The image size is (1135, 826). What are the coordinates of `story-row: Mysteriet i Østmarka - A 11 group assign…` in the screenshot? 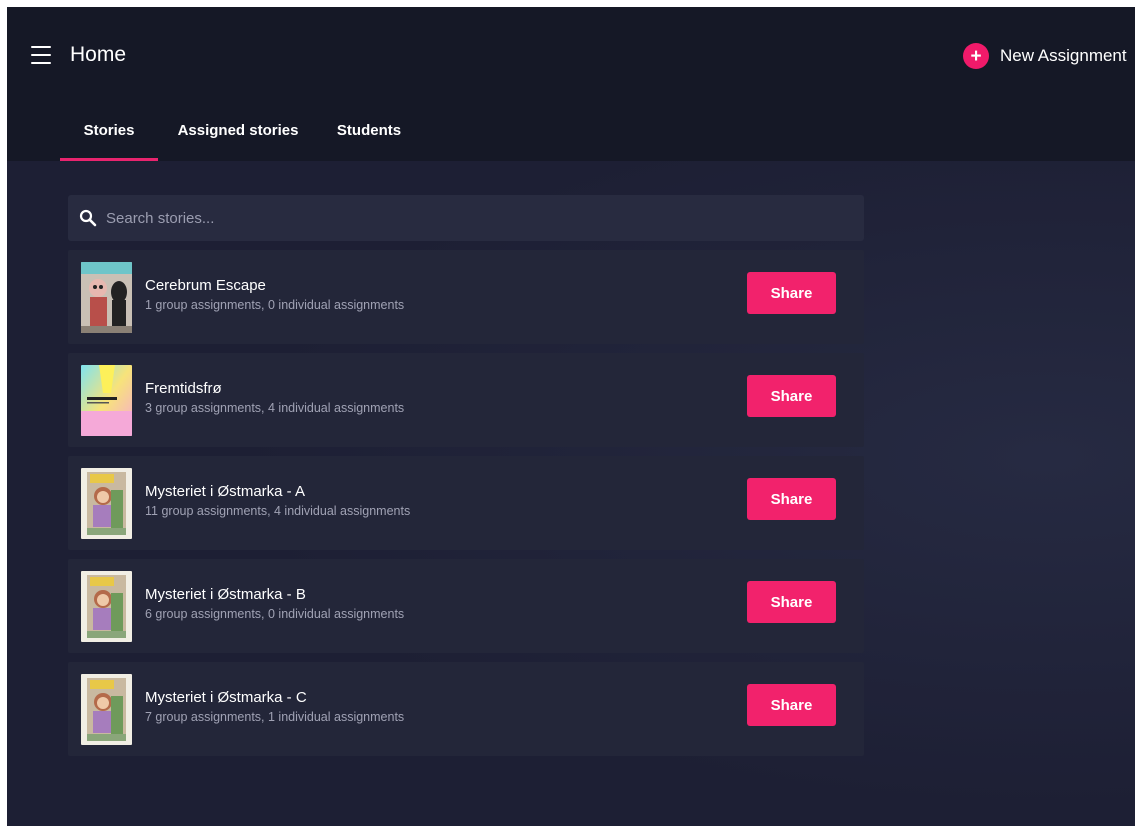 It's located at (466, 503).